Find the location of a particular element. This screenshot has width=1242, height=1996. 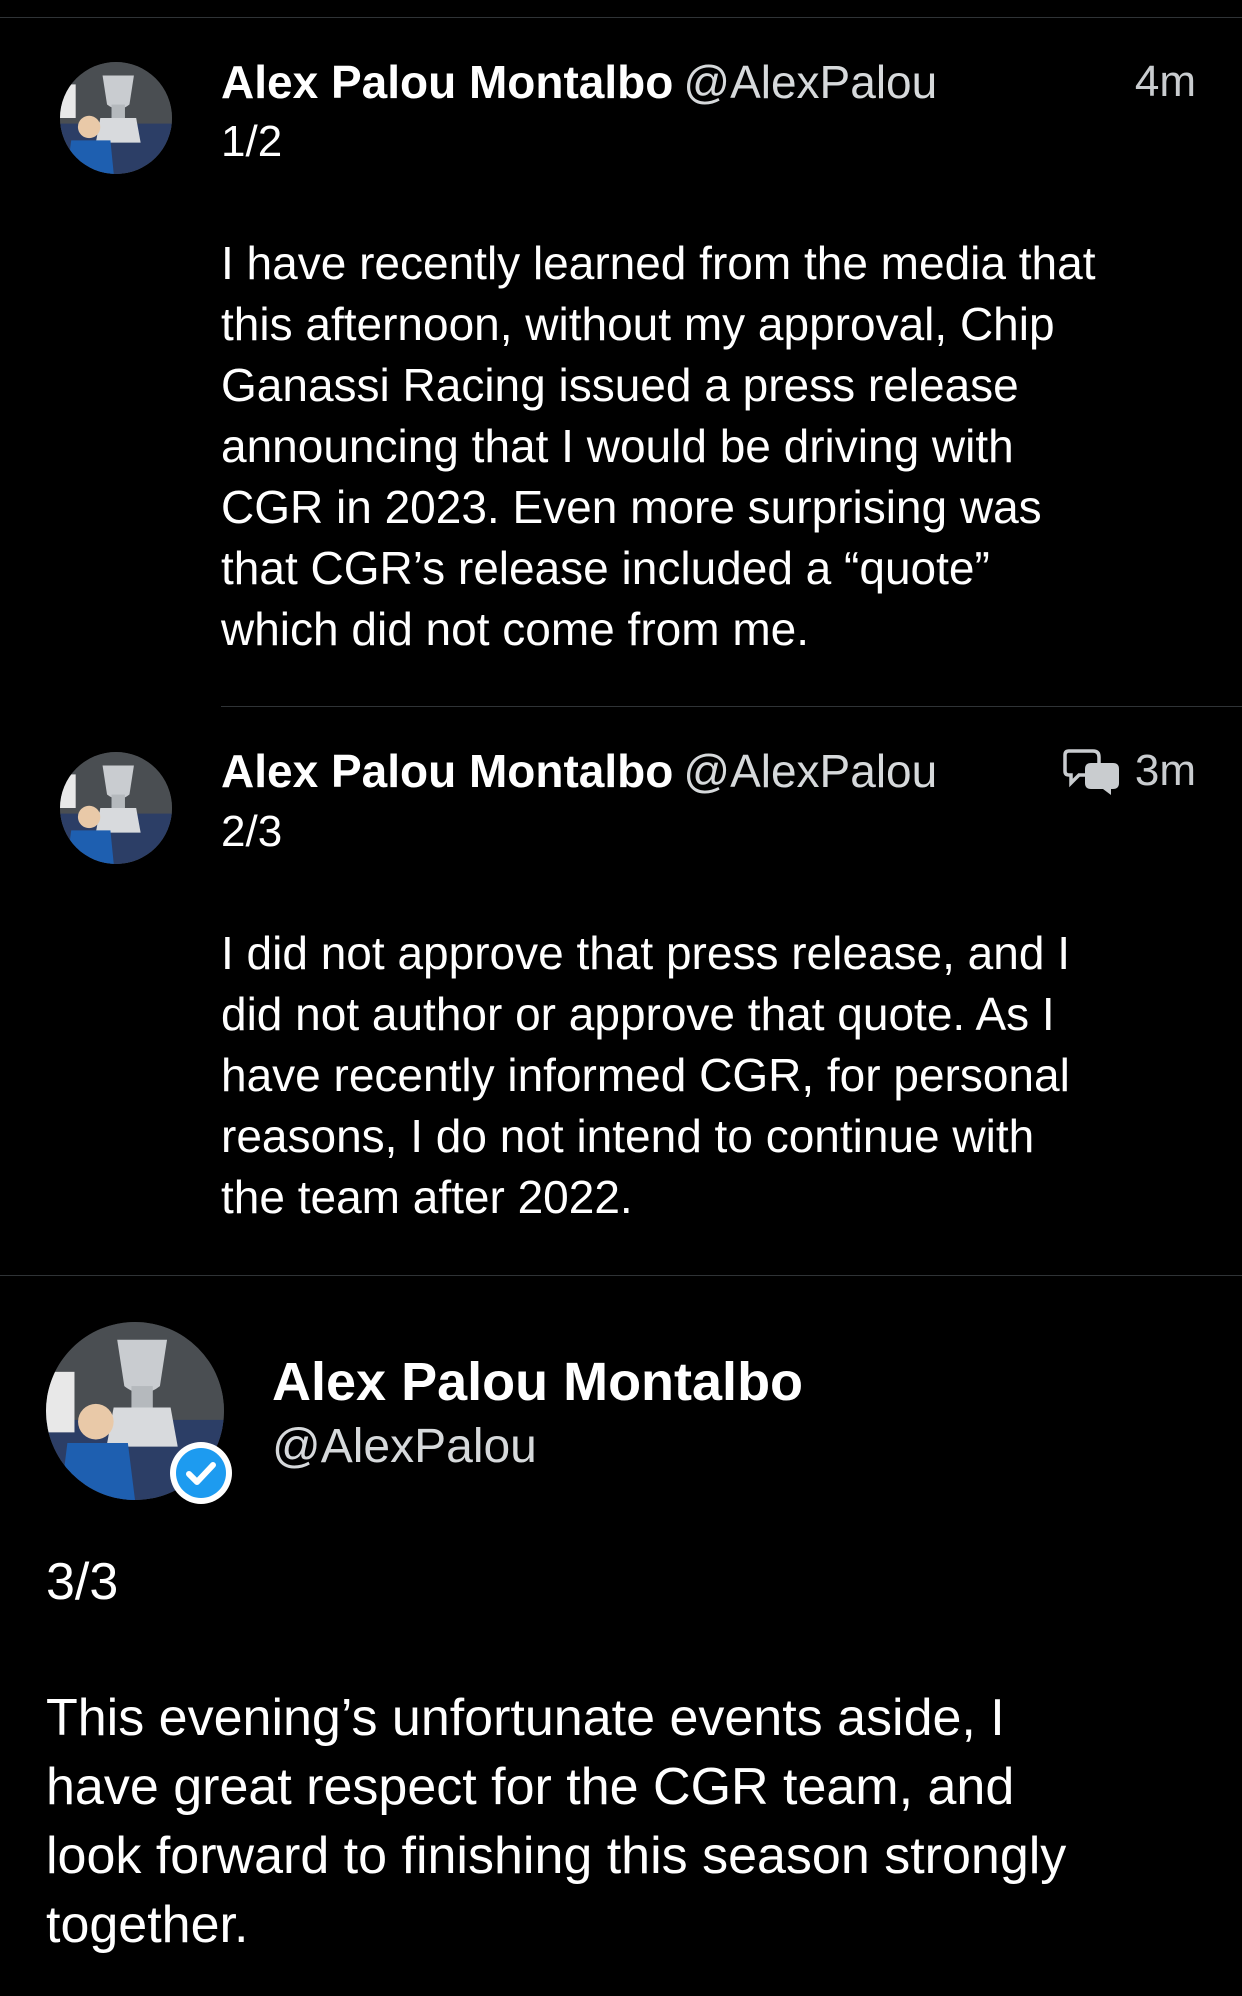

thread-counter: 3/3 is located at coordinates (82, 1582).